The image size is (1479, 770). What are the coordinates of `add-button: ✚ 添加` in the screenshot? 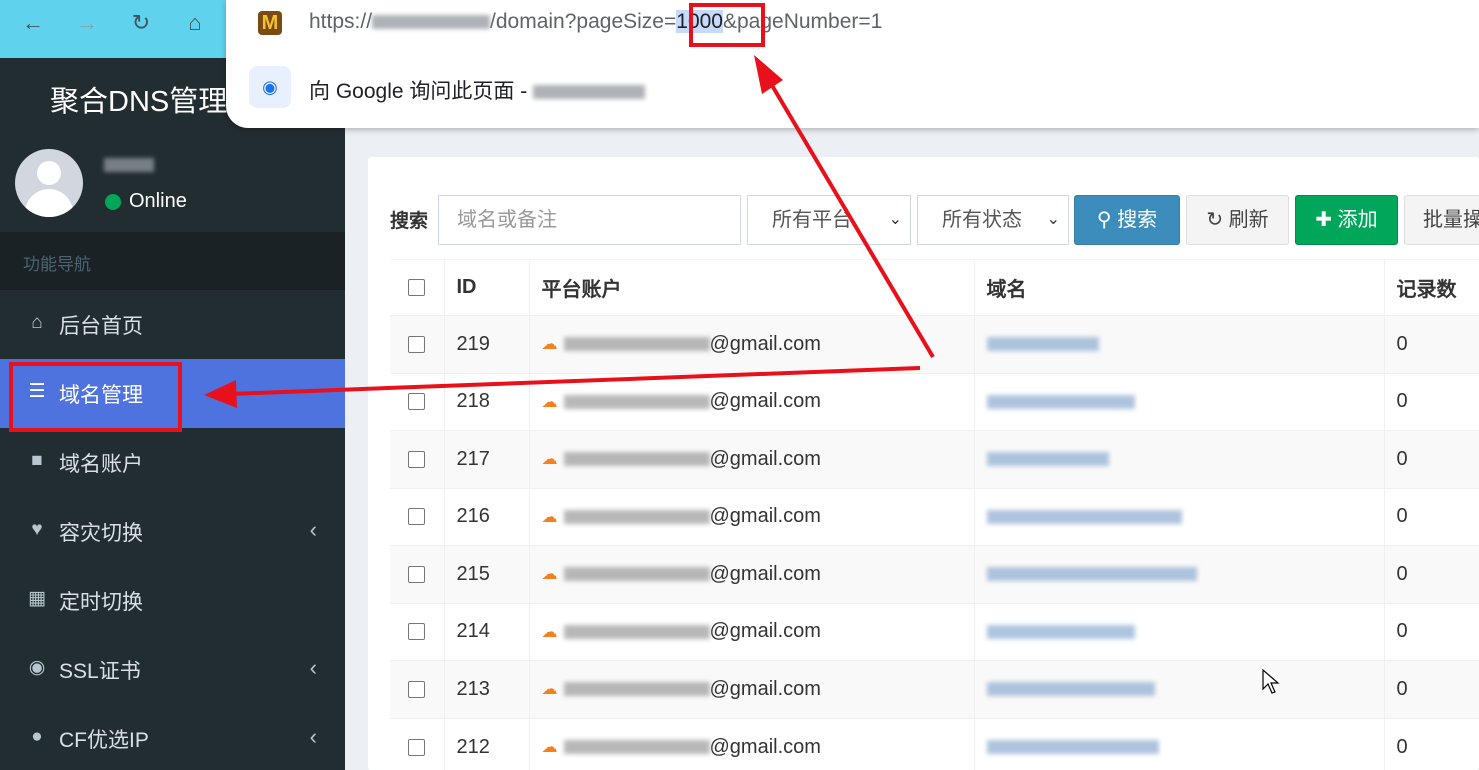 It's located at (1346, 220).